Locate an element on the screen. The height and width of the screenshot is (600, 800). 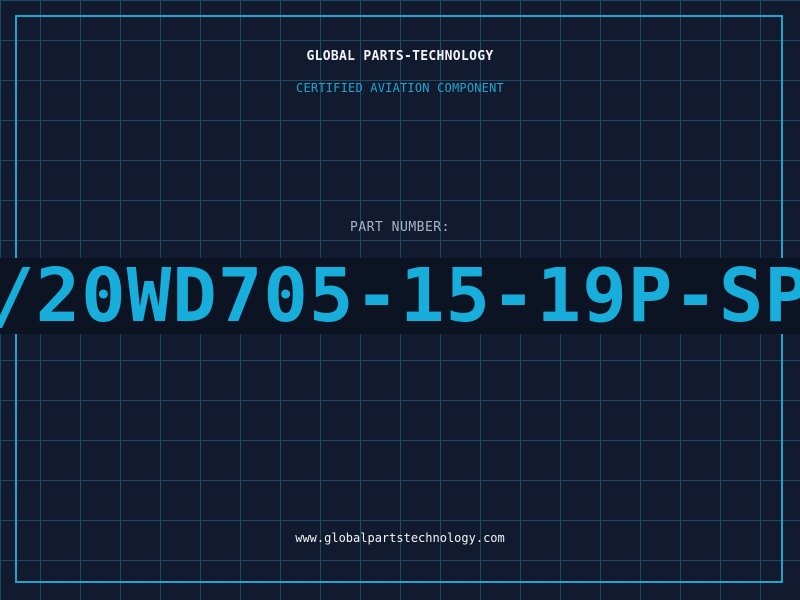
part-number-band: D38999/20WD705-15-19P-SP-M1344 is located at coordinates (400, 296).